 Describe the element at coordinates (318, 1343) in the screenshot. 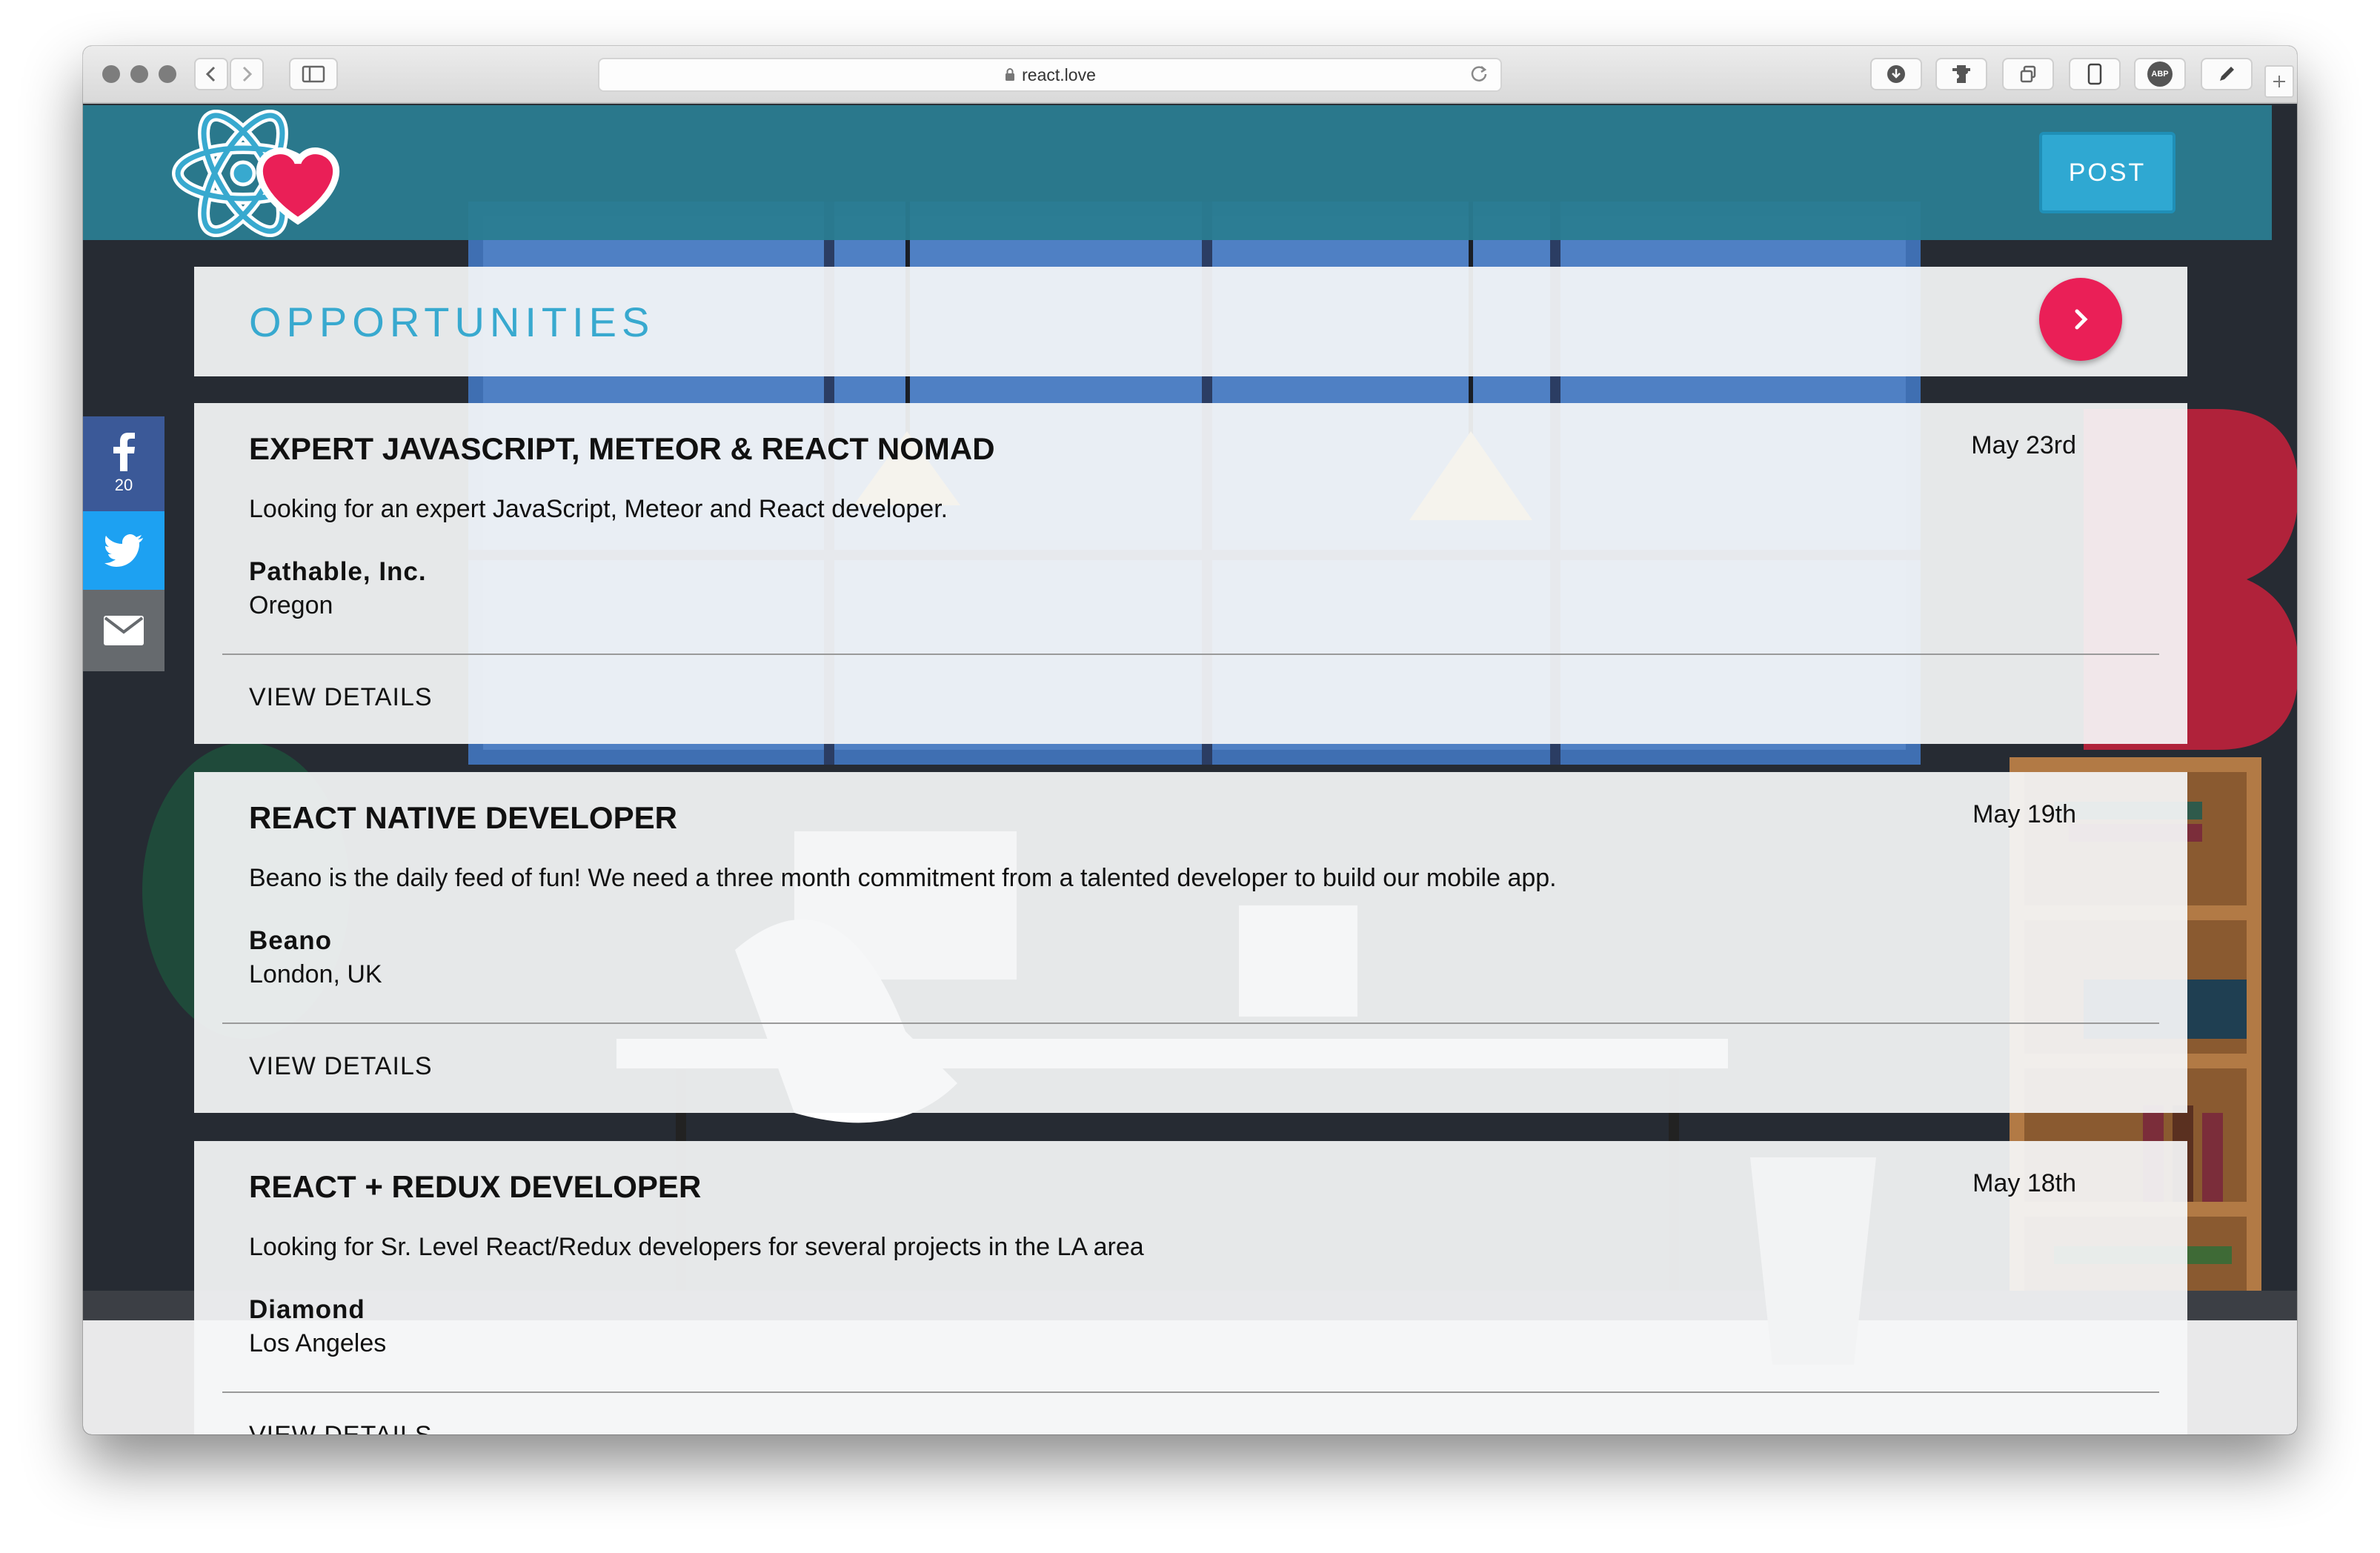

I see `job-location: Los Angeles` at that location.